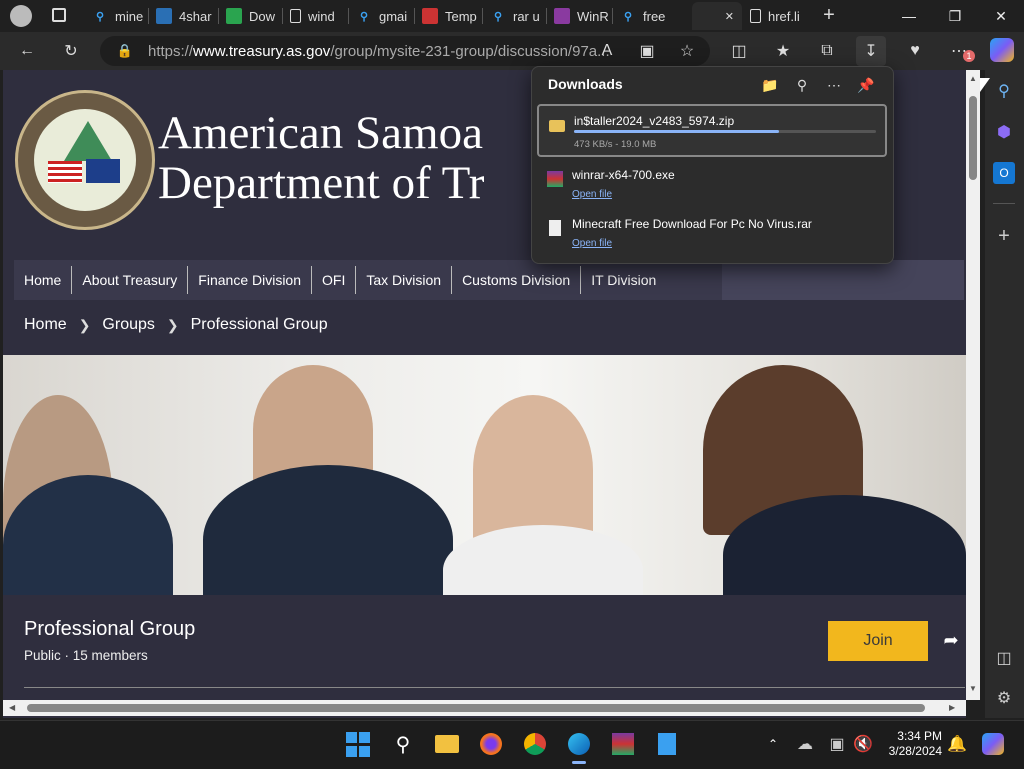 Image resolution: width=1024 pixels, height=769 pixels. I want to click on add-icon: +, so click(1004, 236).